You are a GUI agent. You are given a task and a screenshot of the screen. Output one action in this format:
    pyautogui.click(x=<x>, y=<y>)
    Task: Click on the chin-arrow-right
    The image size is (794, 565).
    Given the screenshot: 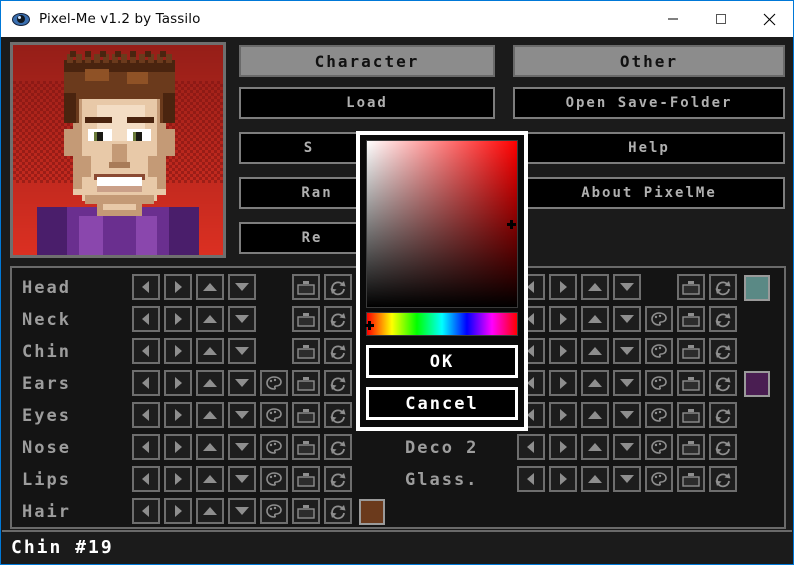 What is the action you would take?
    pyautogui.click(x=178, y=351)
    